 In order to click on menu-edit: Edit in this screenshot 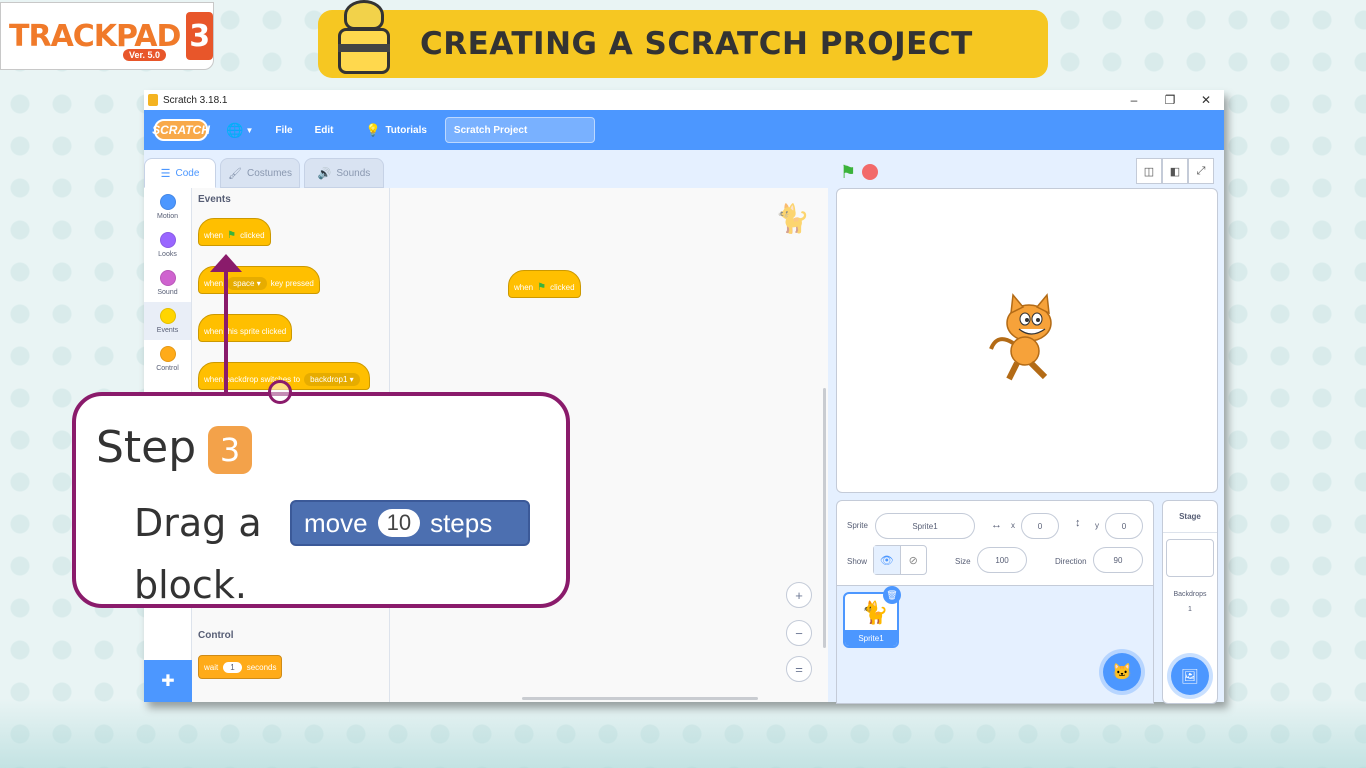, I will do `click(324, 130)`.